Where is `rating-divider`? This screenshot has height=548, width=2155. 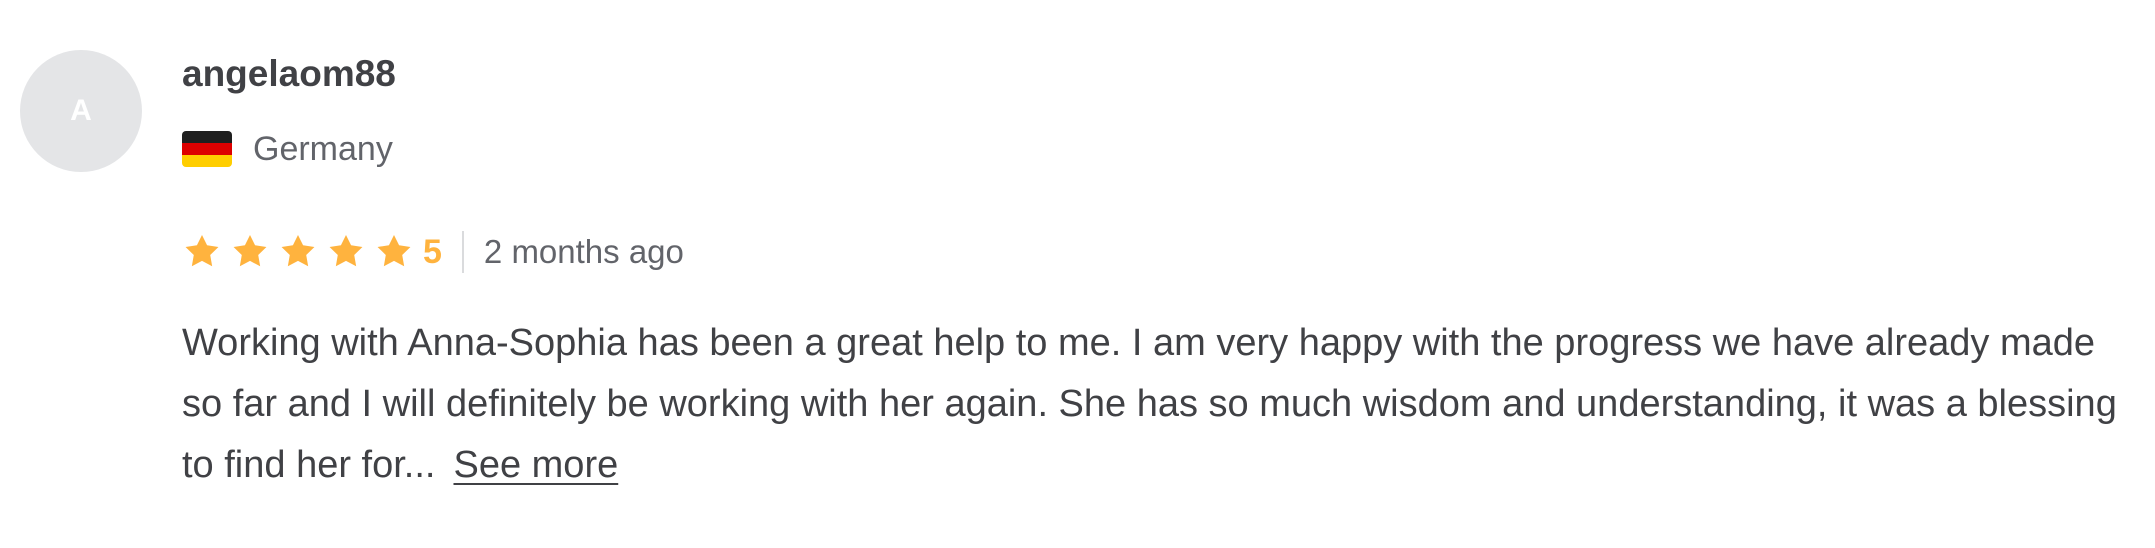
rating-divider is located at coordinates (462, 252).